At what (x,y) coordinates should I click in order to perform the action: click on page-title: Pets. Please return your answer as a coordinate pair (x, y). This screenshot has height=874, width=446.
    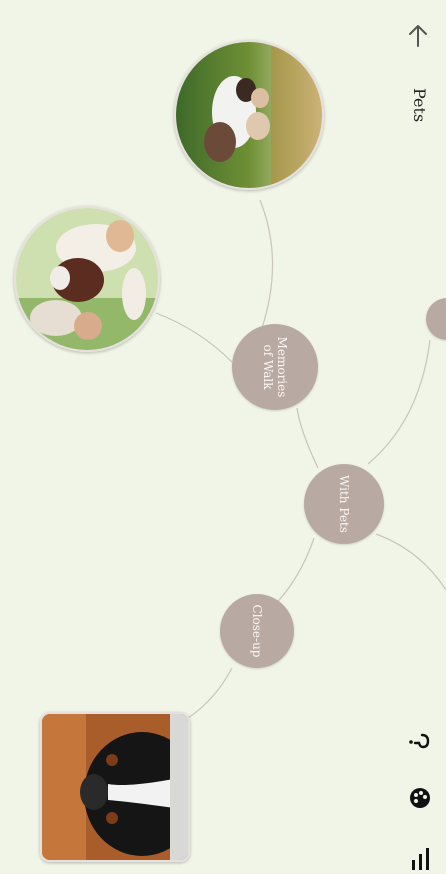
    Looking at the image, I should click on (419, 105).